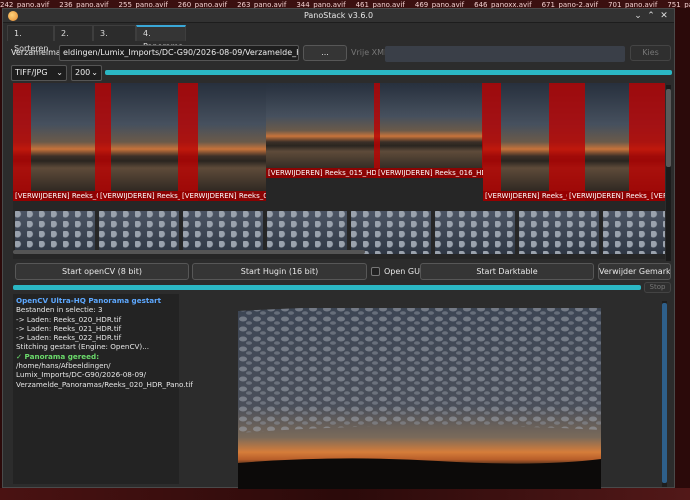 The image size is (690, 500). What do you see at coordinates (634, 271) in the screenshot?
I see `remove-marked-button: Verwijder Gemarkeerd` at bounding box center [634, 271].